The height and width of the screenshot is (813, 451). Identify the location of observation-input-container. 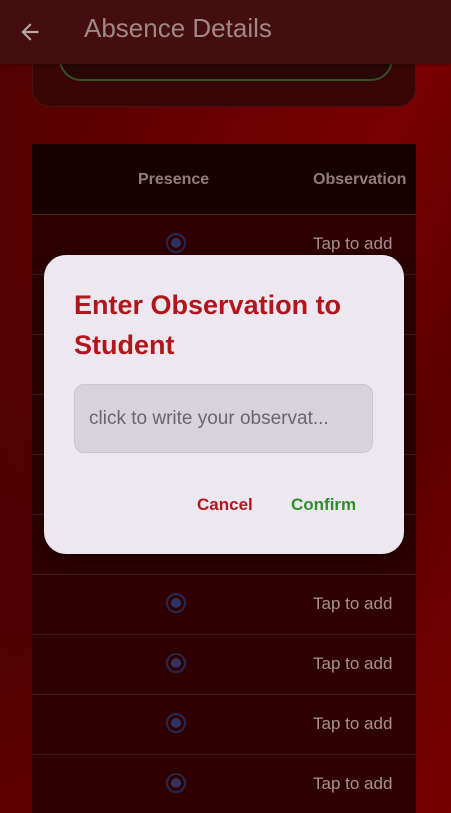
(223, 418).